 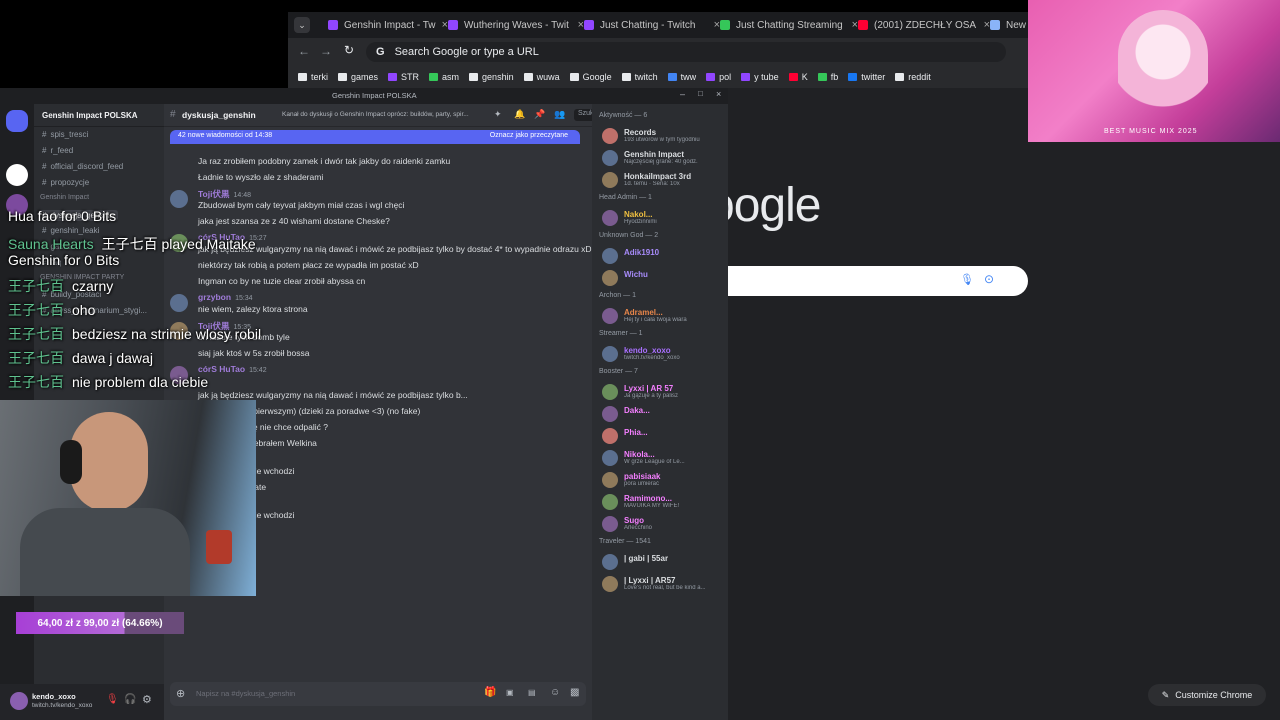 What do you see at coordinates (868, 281) in the screenshot?
I see `google-search-box: 🎙 ⊙` at bounding box center [868, 281].